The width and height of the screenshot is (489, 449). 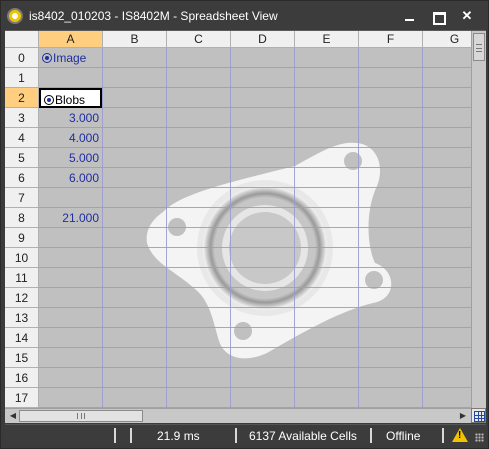 What do you see at coordinates (22, 118) in the screenshot?
I see `row-header-3: 3` at bounding box center [22, 118].